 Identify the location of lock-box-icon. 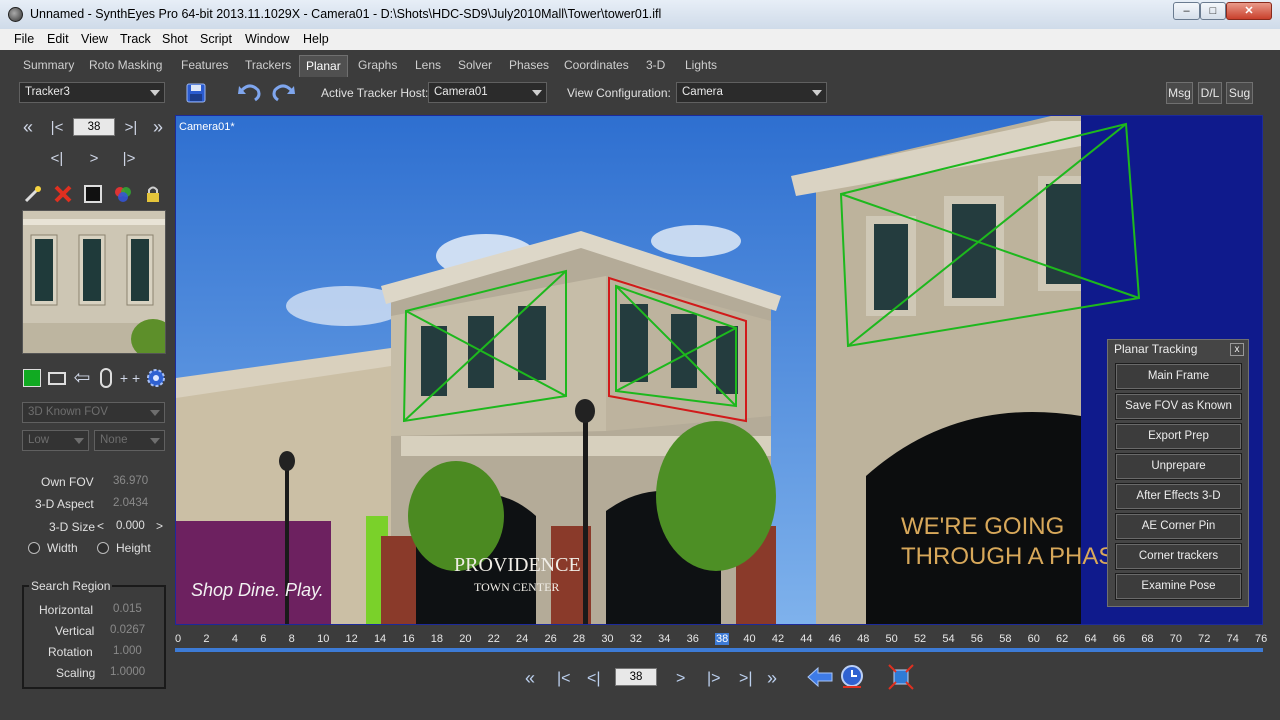
(93, 194).